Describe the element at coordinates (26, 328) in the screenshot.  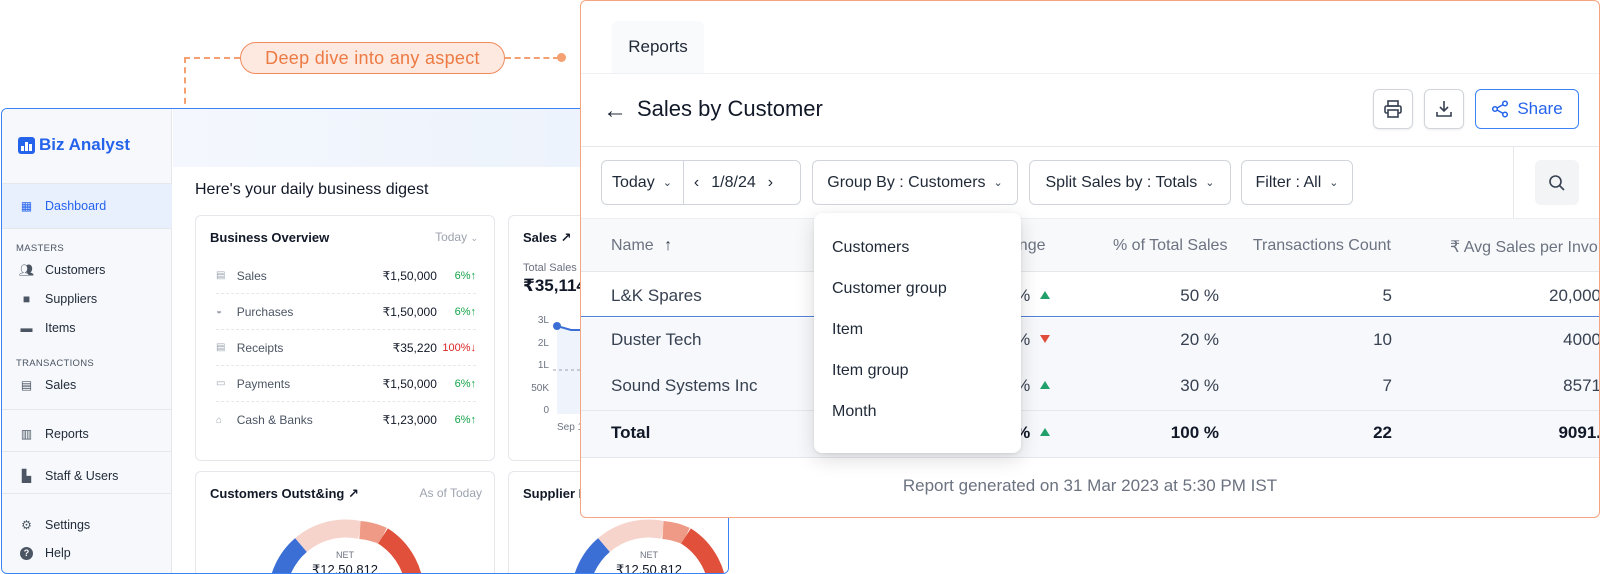
I see `box-icon: ▬` at that location.